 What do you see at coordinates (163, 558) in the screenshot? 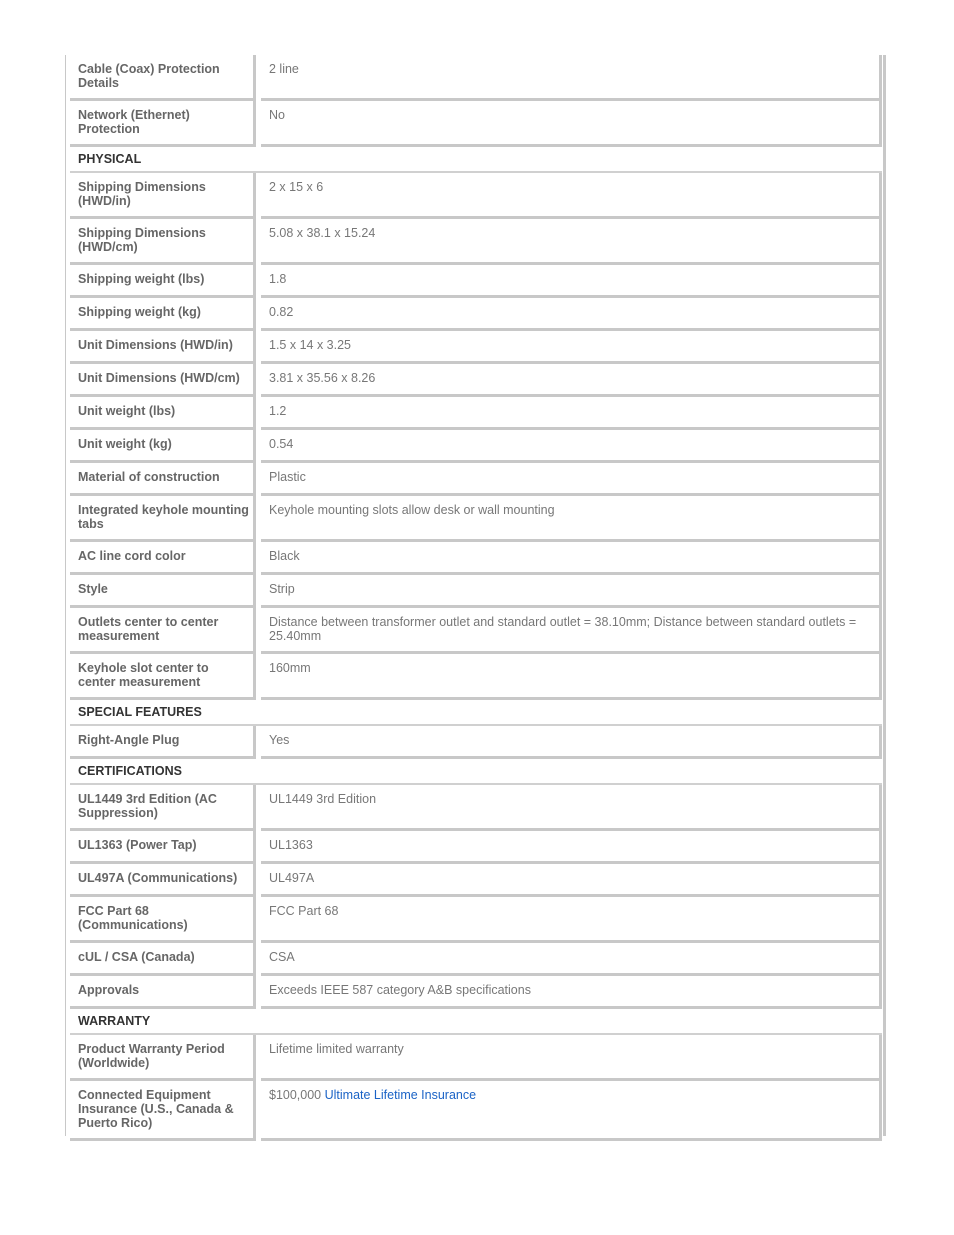
I see `spec-label: AC line cord color` at bounding box center [163, 558].